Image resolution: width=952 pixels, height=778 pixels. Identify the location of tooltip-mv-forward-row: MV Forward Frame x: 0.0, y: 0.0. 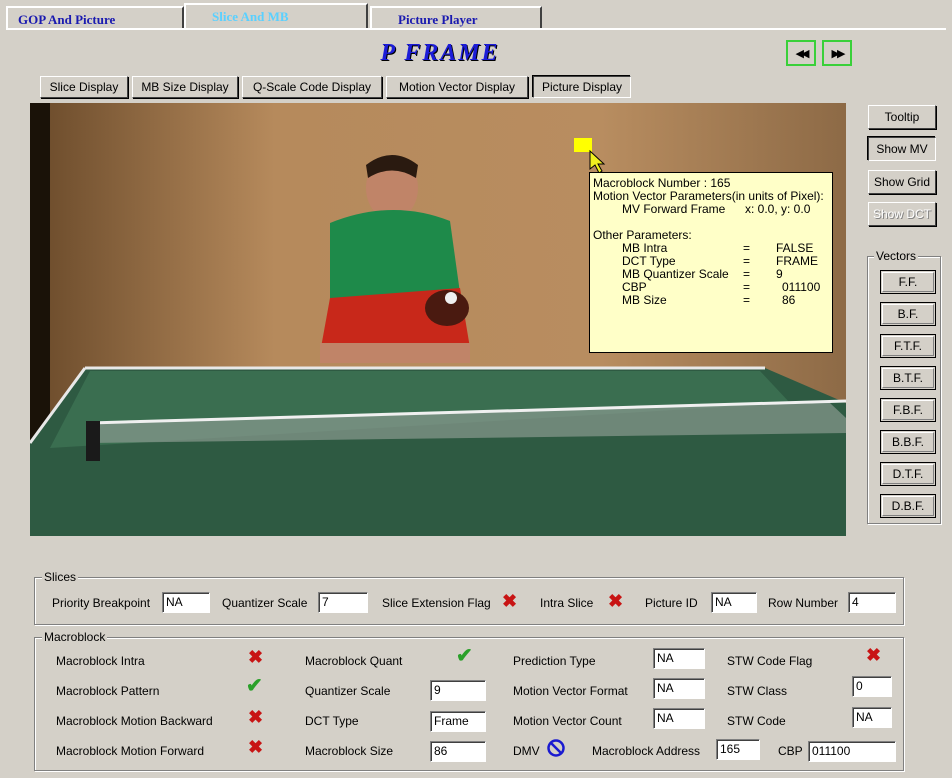
(711, 209).